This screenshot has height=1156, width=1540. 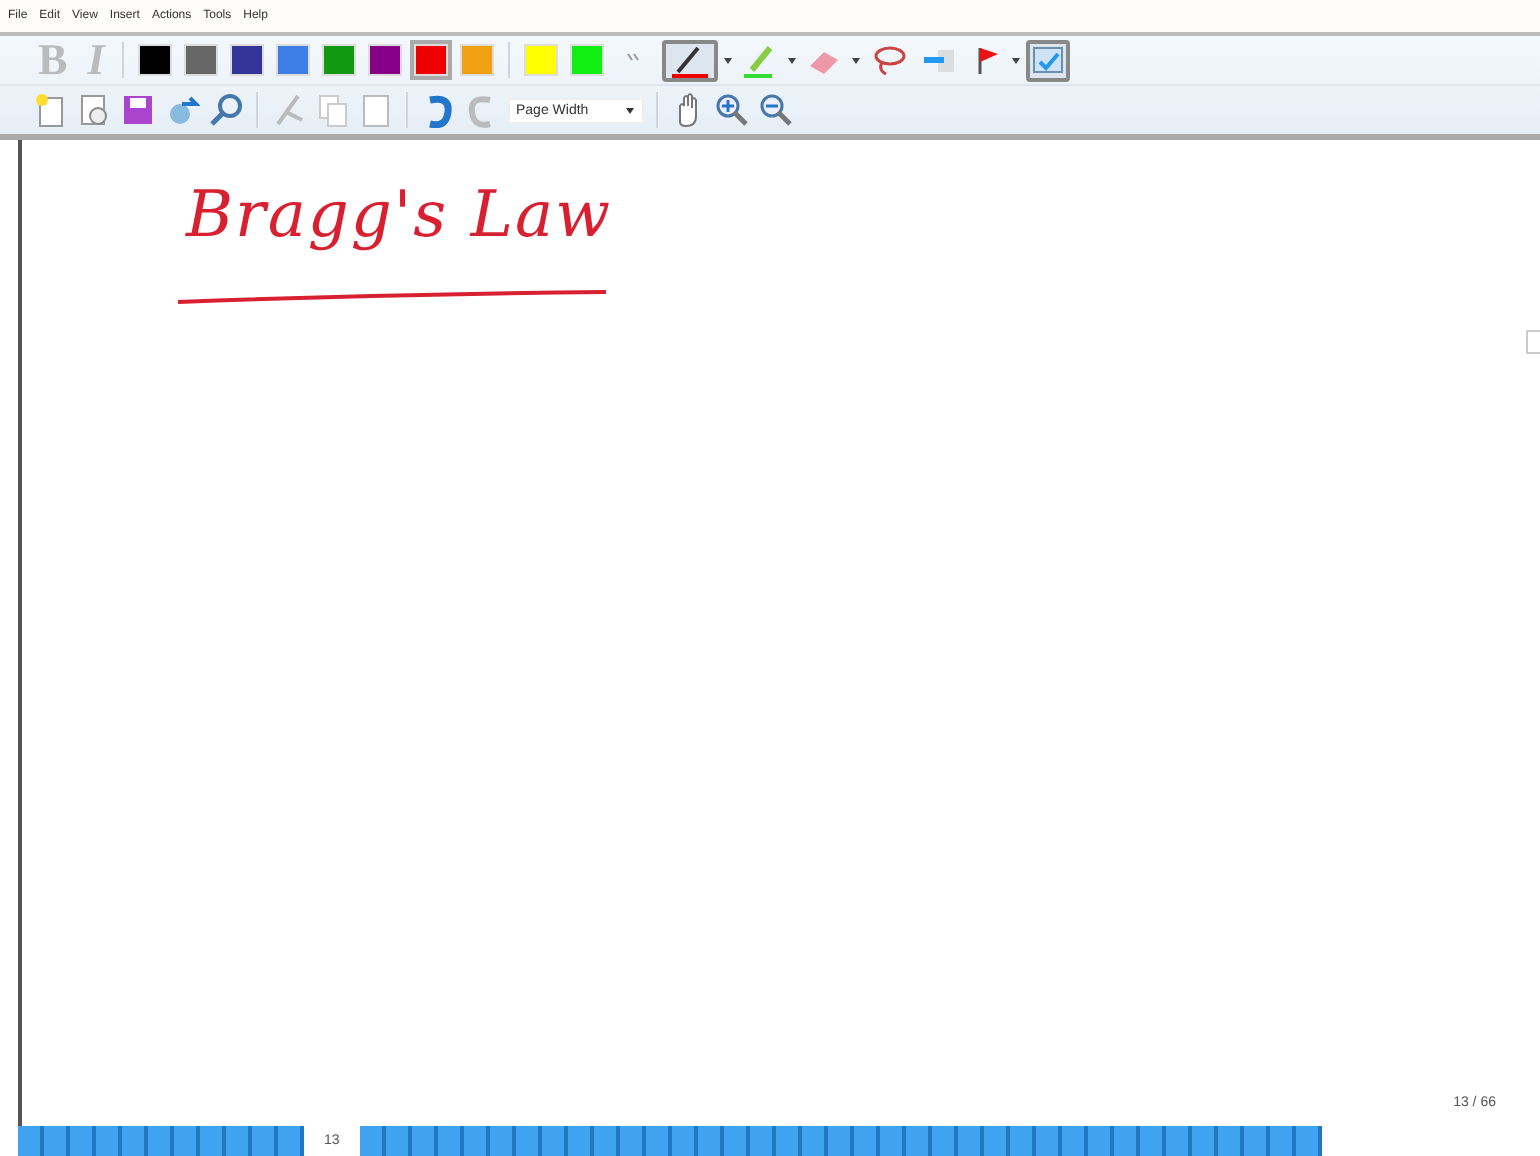 I want to click on lasso-icon, so click(x=888, y=60).